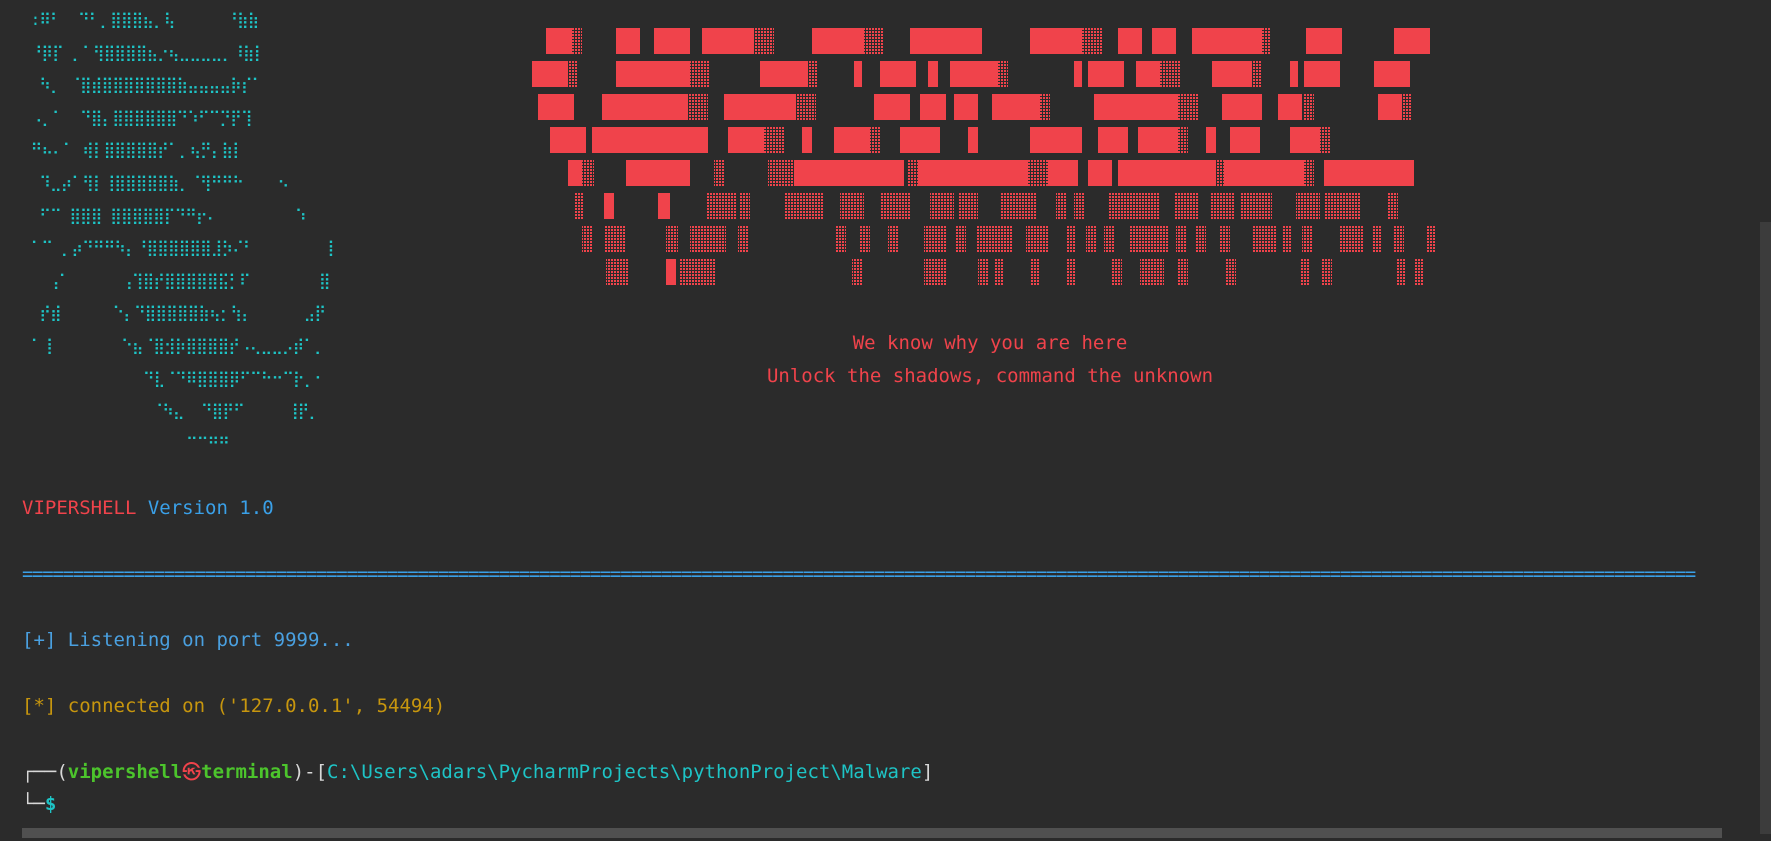 The image size is (1771, 841). Describe the element at coordinates (125, 772) in the screenshot. I see `prompt-user: vipershell` at that location.